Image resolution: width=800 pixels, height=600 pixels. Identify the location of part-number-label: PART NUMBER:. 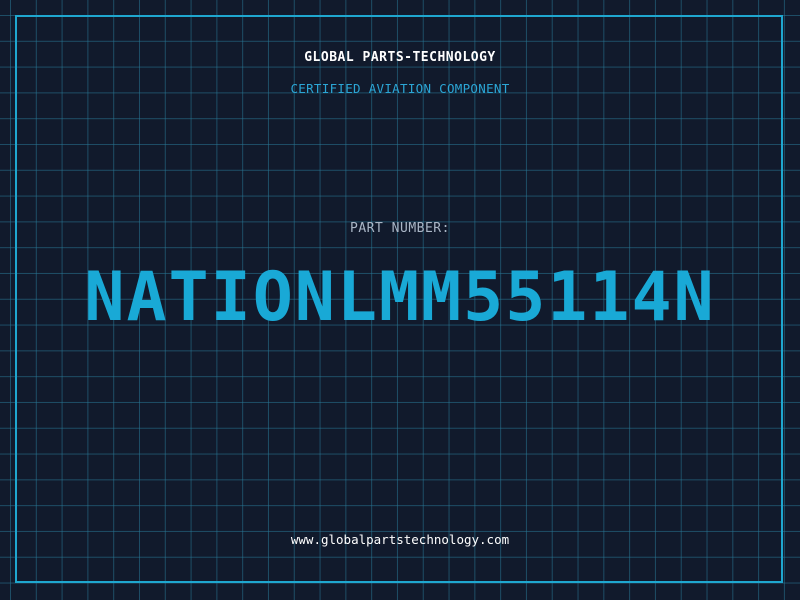
(400, 228).